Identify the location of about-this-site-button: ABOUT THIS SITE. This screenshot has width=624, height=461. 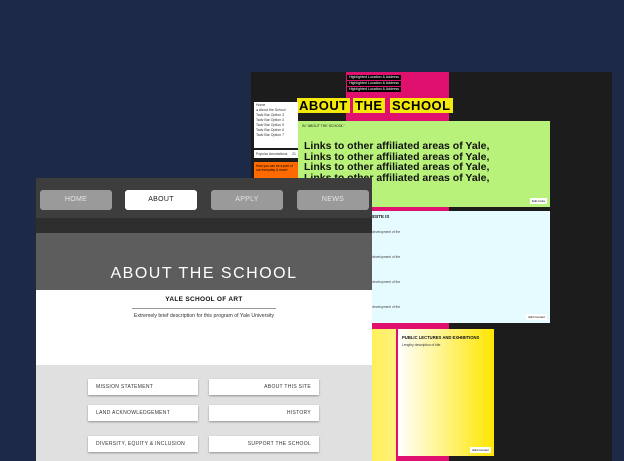
(264, 387).